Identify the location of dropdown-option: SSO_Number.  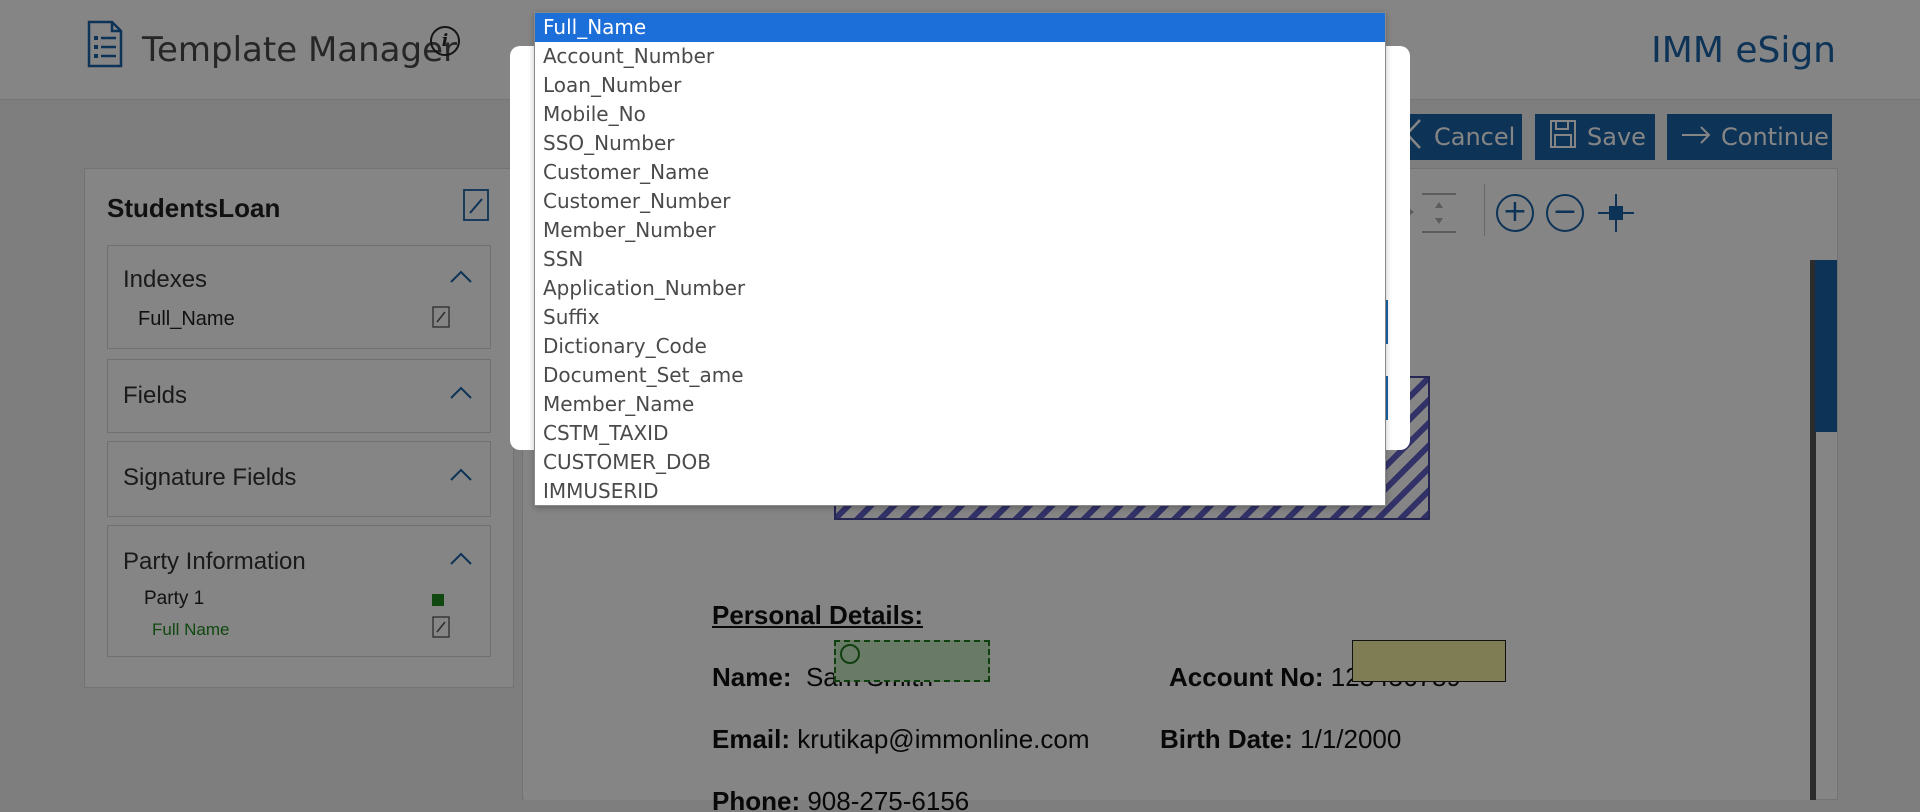
(960, 143).